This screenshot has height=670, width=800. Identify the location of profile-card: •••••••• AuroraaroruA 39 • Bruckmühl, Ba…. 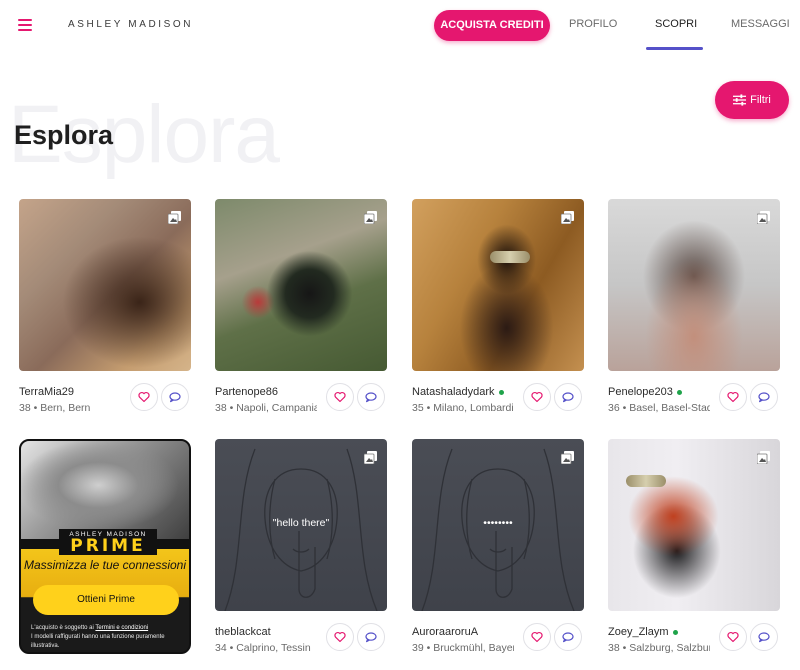
(498, 546).